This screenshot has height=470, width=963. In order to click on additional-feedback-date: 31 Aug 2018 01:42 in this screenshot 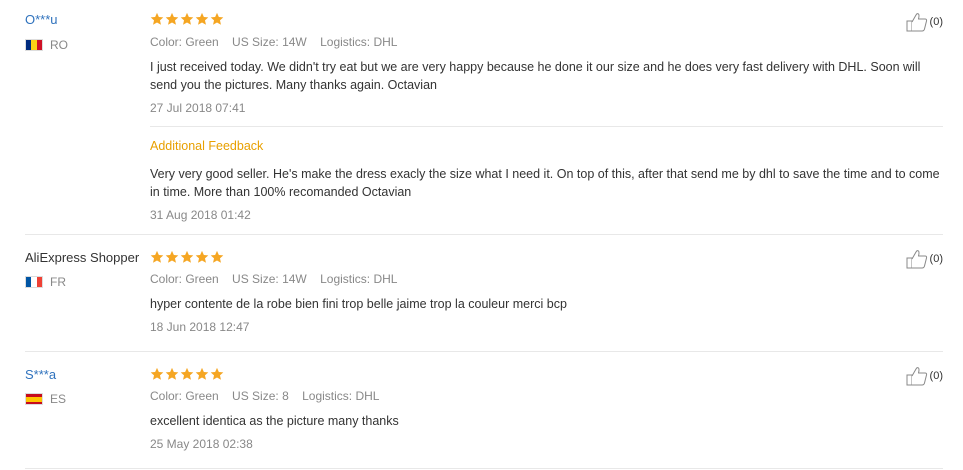, I will do `click(200, 215)`.